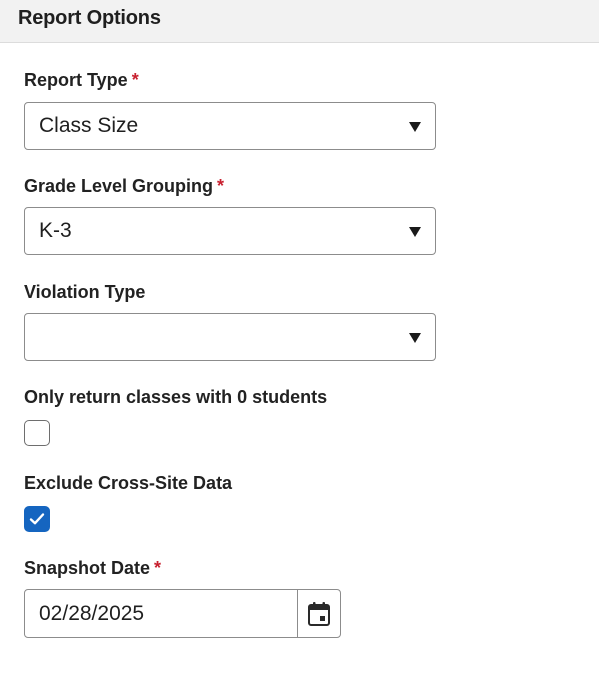 The image size is (599, 689). Describe the element at coordinates (89, 125) in the screenshot. I see `report-type-value: Class Size` at that location.